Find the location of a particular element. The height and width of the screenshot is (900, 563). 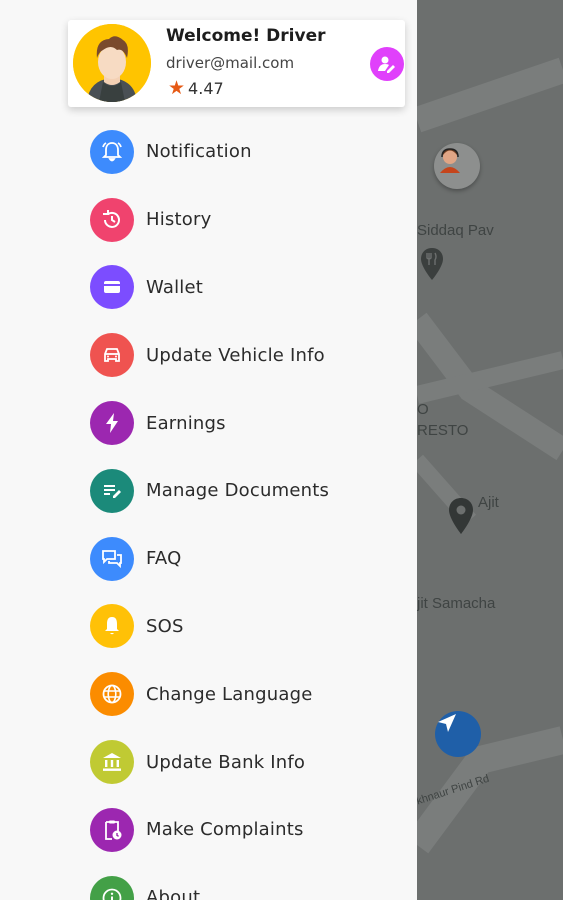

restaurant-pin-icon is located at coordinates (432, 264).